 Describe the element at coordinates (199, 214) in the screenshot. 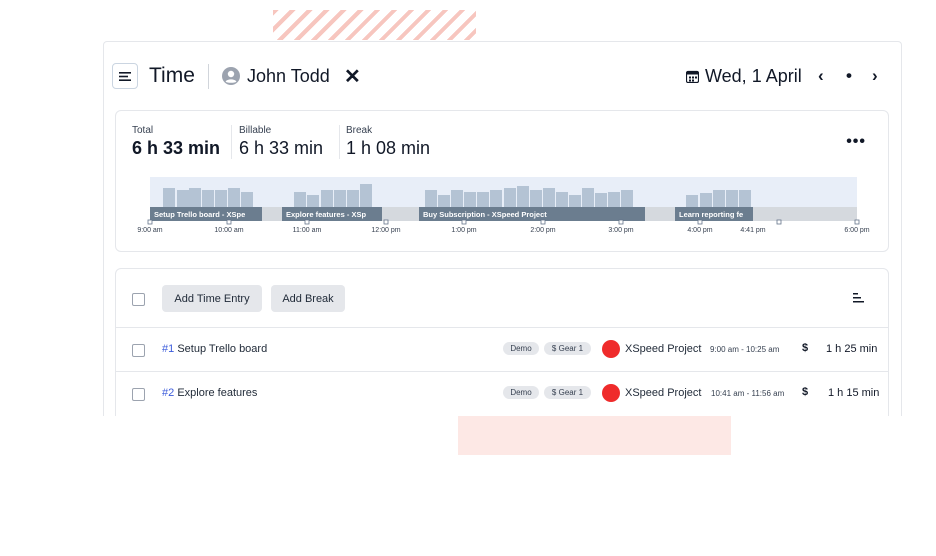

I see `timeline-segment-label: Setup Trello board - XSpe` at that location.